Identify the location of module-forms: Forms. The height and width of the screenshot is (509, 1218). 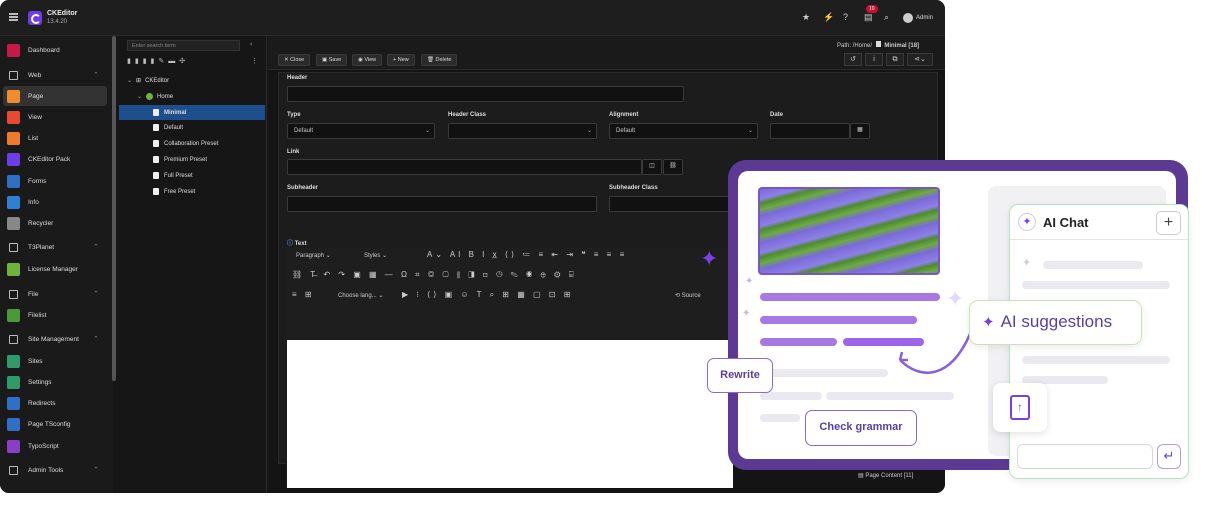
(53, 181).